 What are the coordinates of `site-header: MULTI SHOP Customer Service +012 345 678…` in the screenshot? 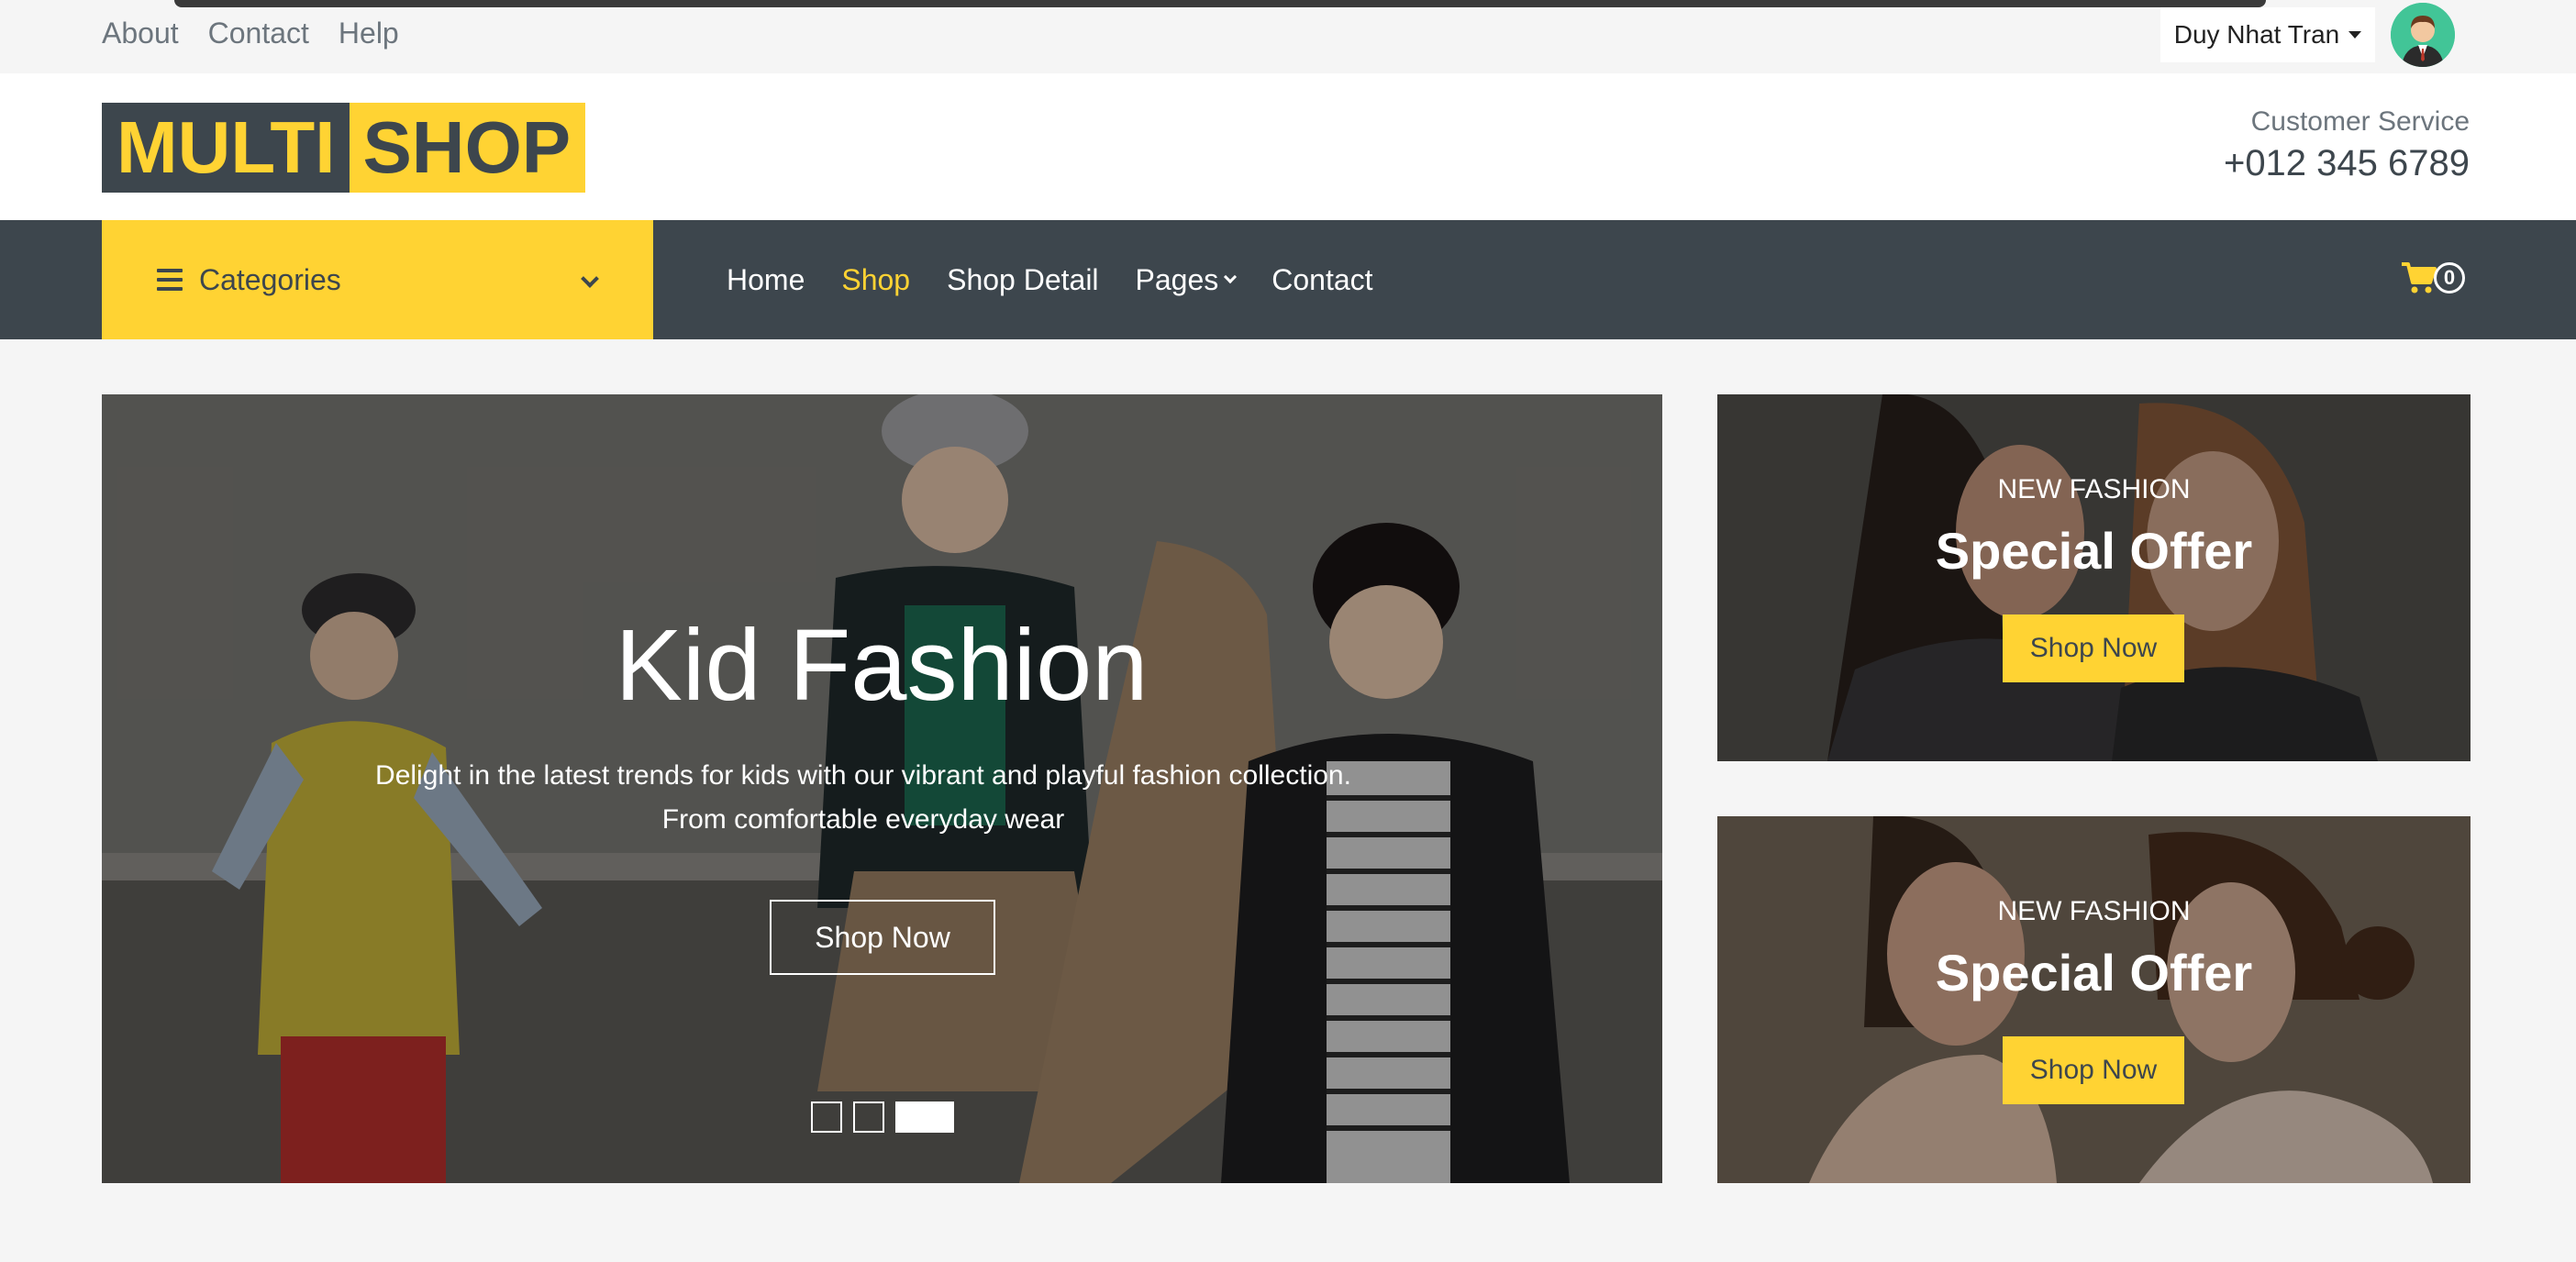 It's located at (1288, 146).